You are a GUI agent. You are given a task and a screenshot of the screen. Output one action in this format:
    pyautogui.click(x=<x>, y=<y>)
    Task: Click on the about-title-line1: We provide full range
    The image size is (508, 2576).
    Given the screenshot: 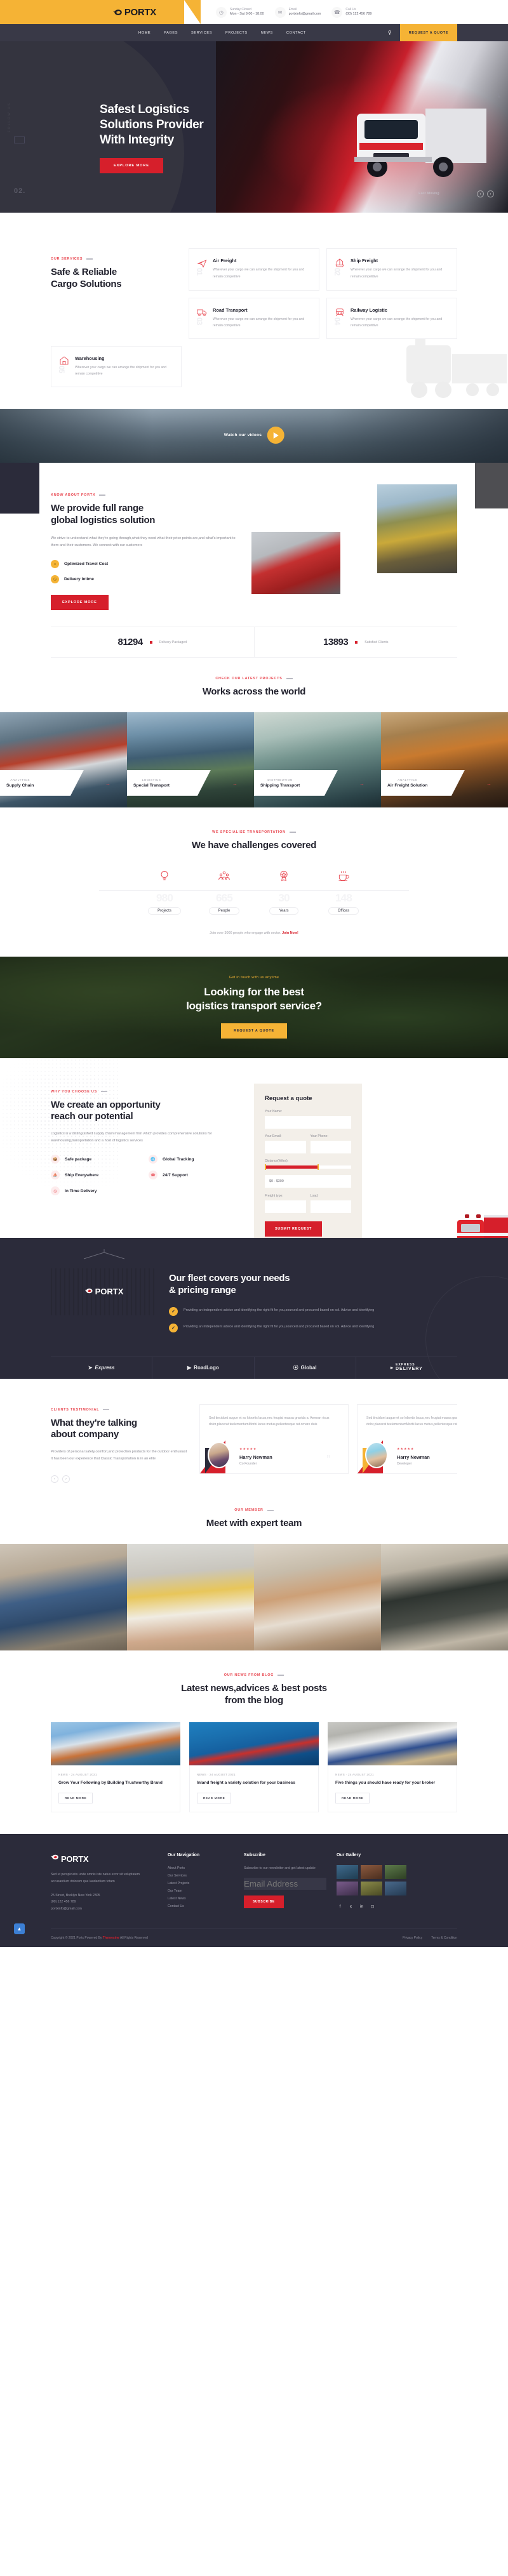 What is the action you would take?
    pyautogui.click(x=98, y=508)
    